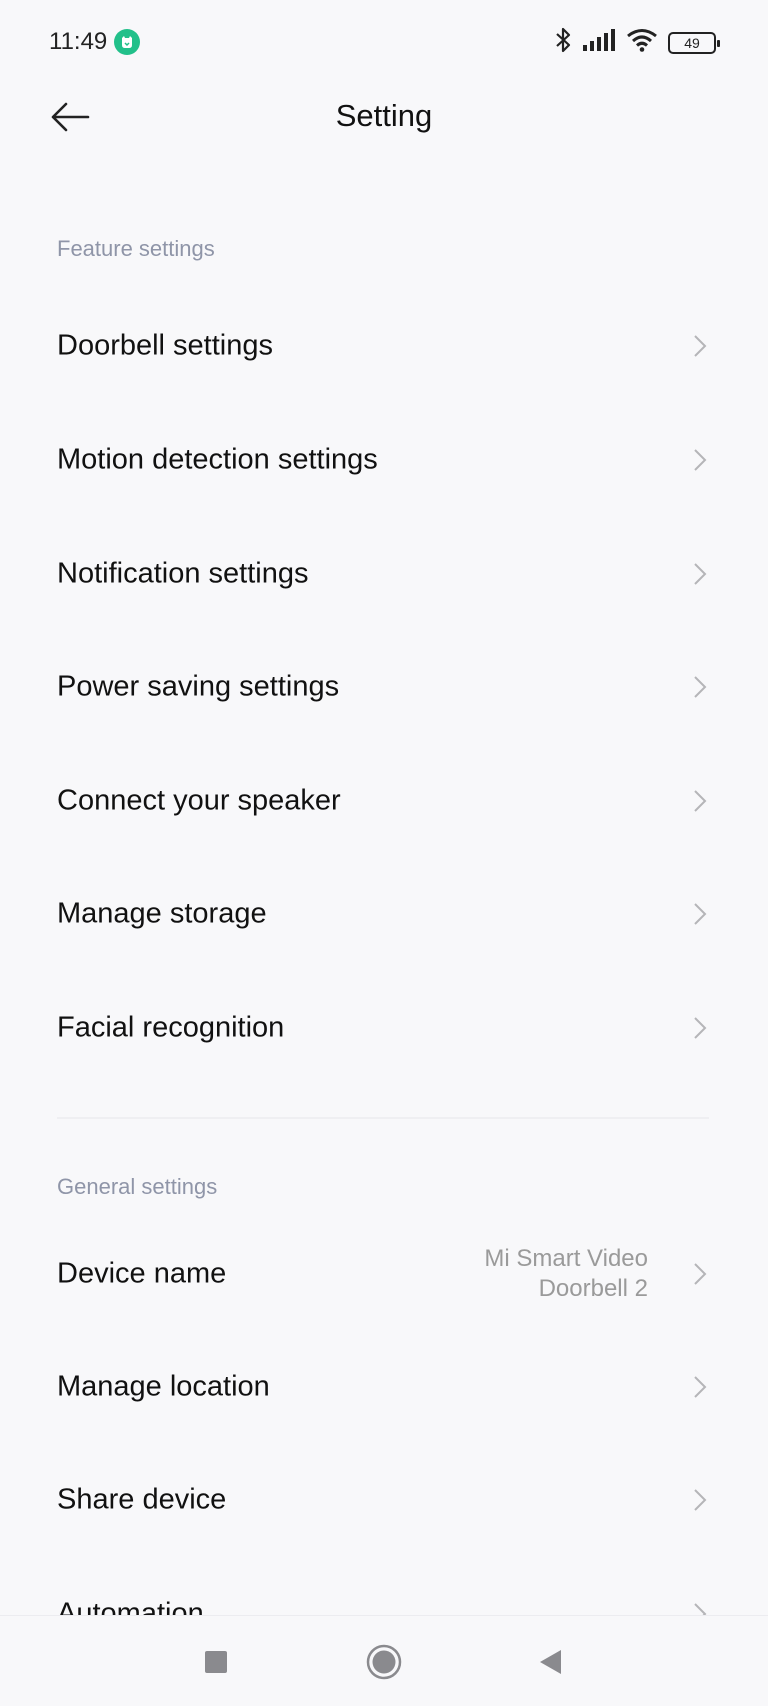  Describe the element at coordinates (642, 42) in the screenshot. I see `wifi-icon` at that location.